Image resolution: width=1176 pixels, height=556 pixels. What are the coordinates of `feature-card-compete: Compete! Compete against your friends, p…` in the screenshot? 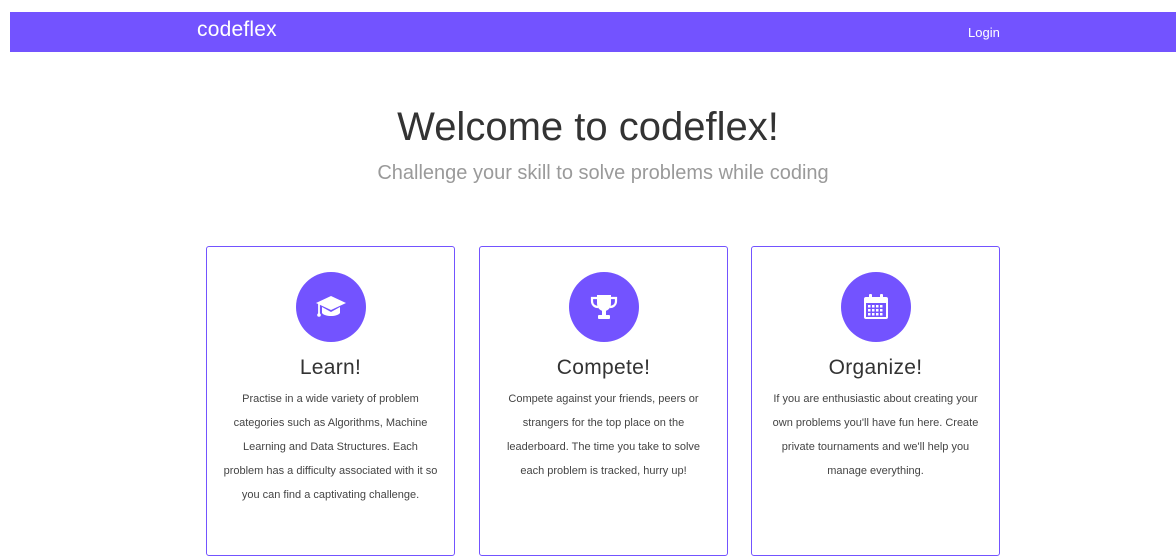 It's located at (603, 401).